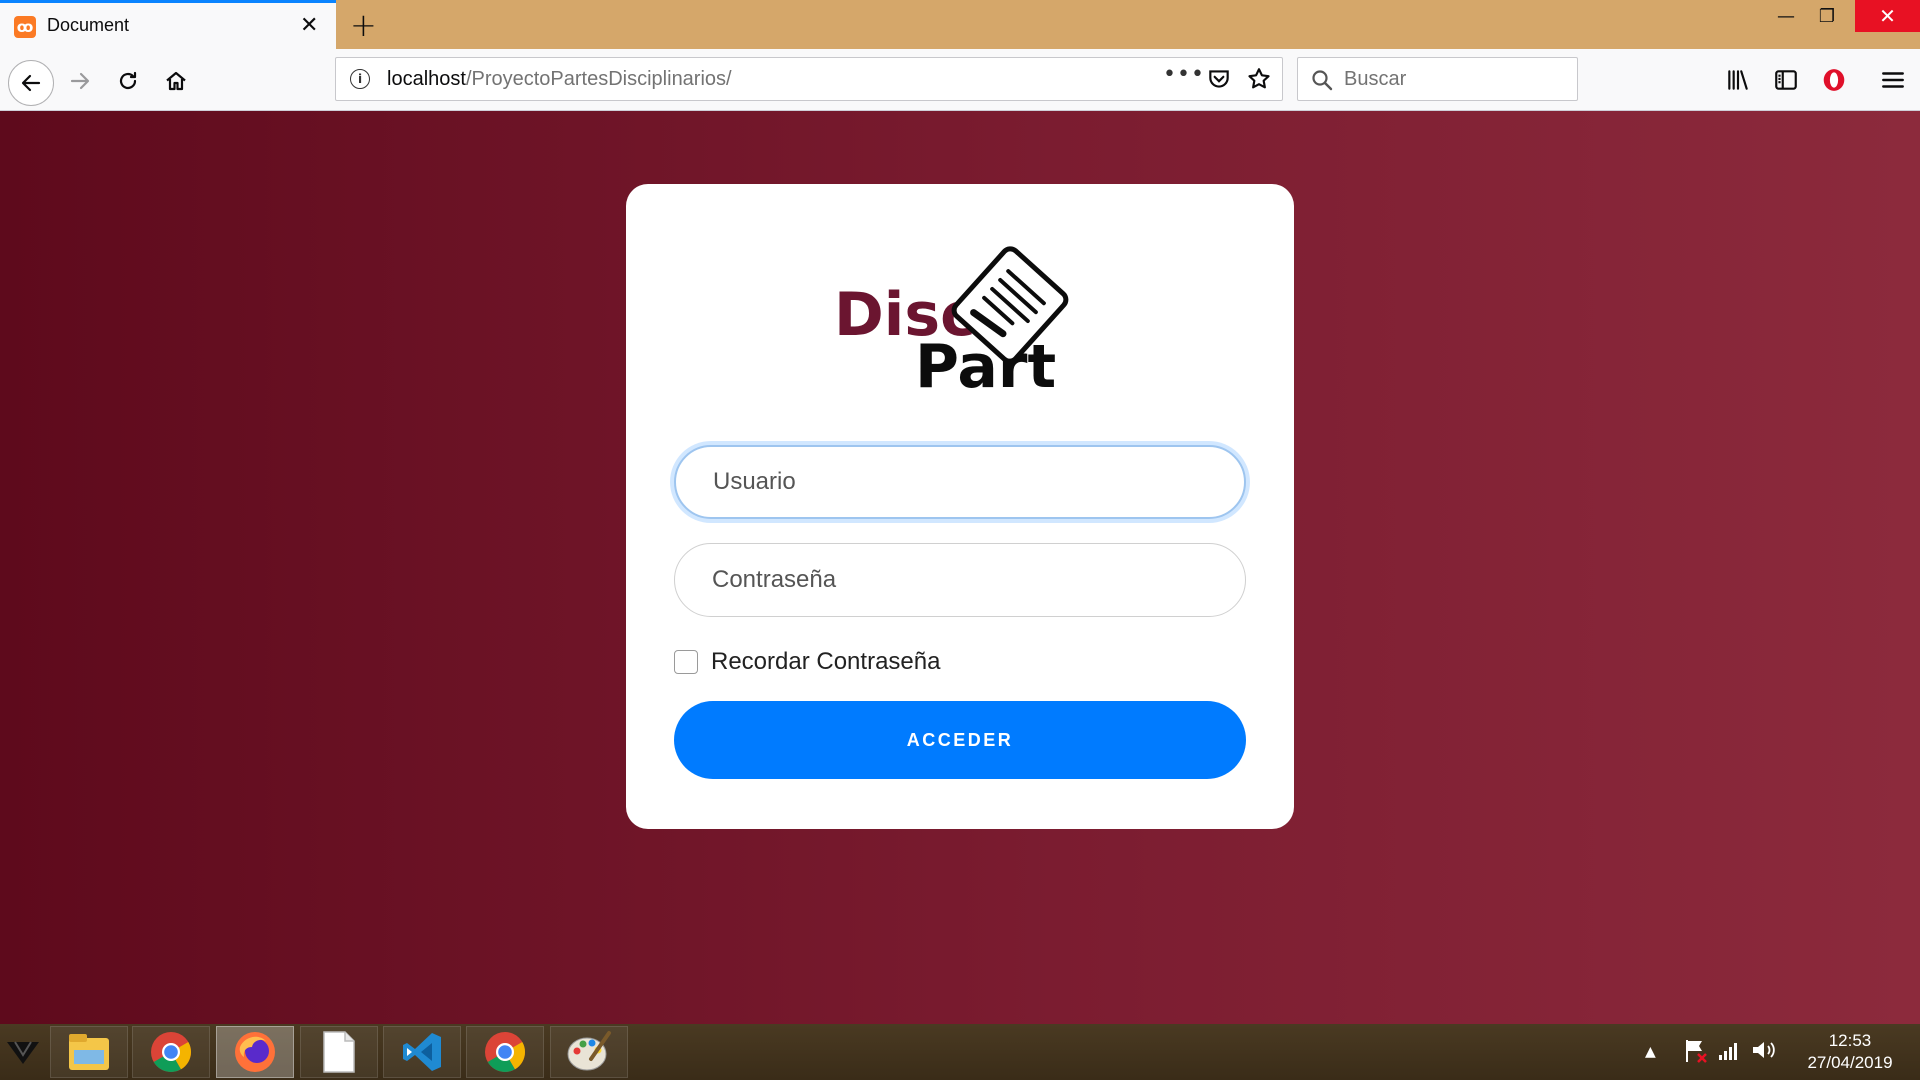 The height and width of the screenshot is (1080, 1920). I want to click on paint-icon, so click(589, 1051).